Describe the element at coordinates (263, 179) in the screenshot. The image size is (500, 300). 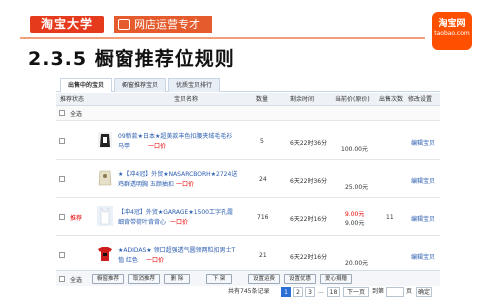
I see `quantity-value: 24` at that location.